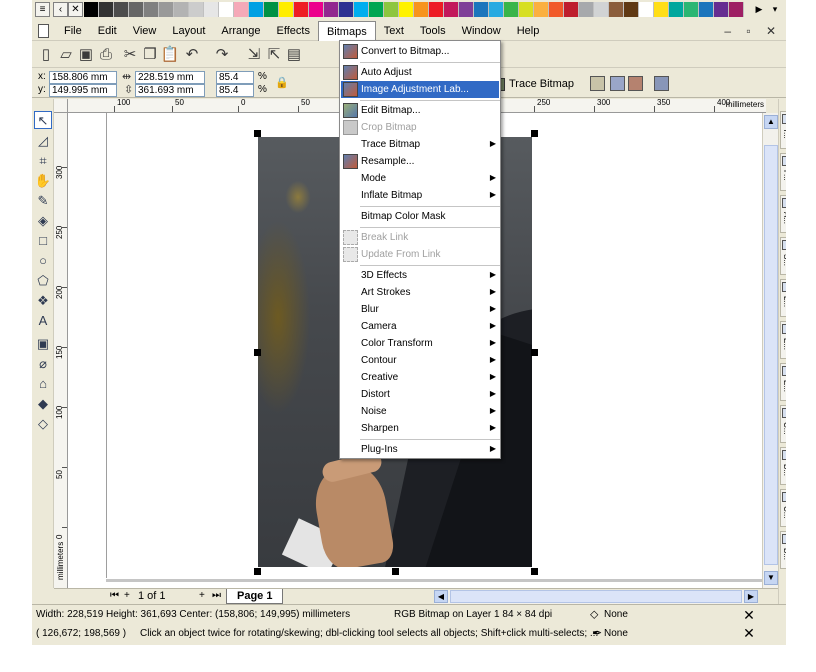  Describe the element at coordinates (43, 241) in the screenshot. I see `rectangle-tool-icon: □` at that location.